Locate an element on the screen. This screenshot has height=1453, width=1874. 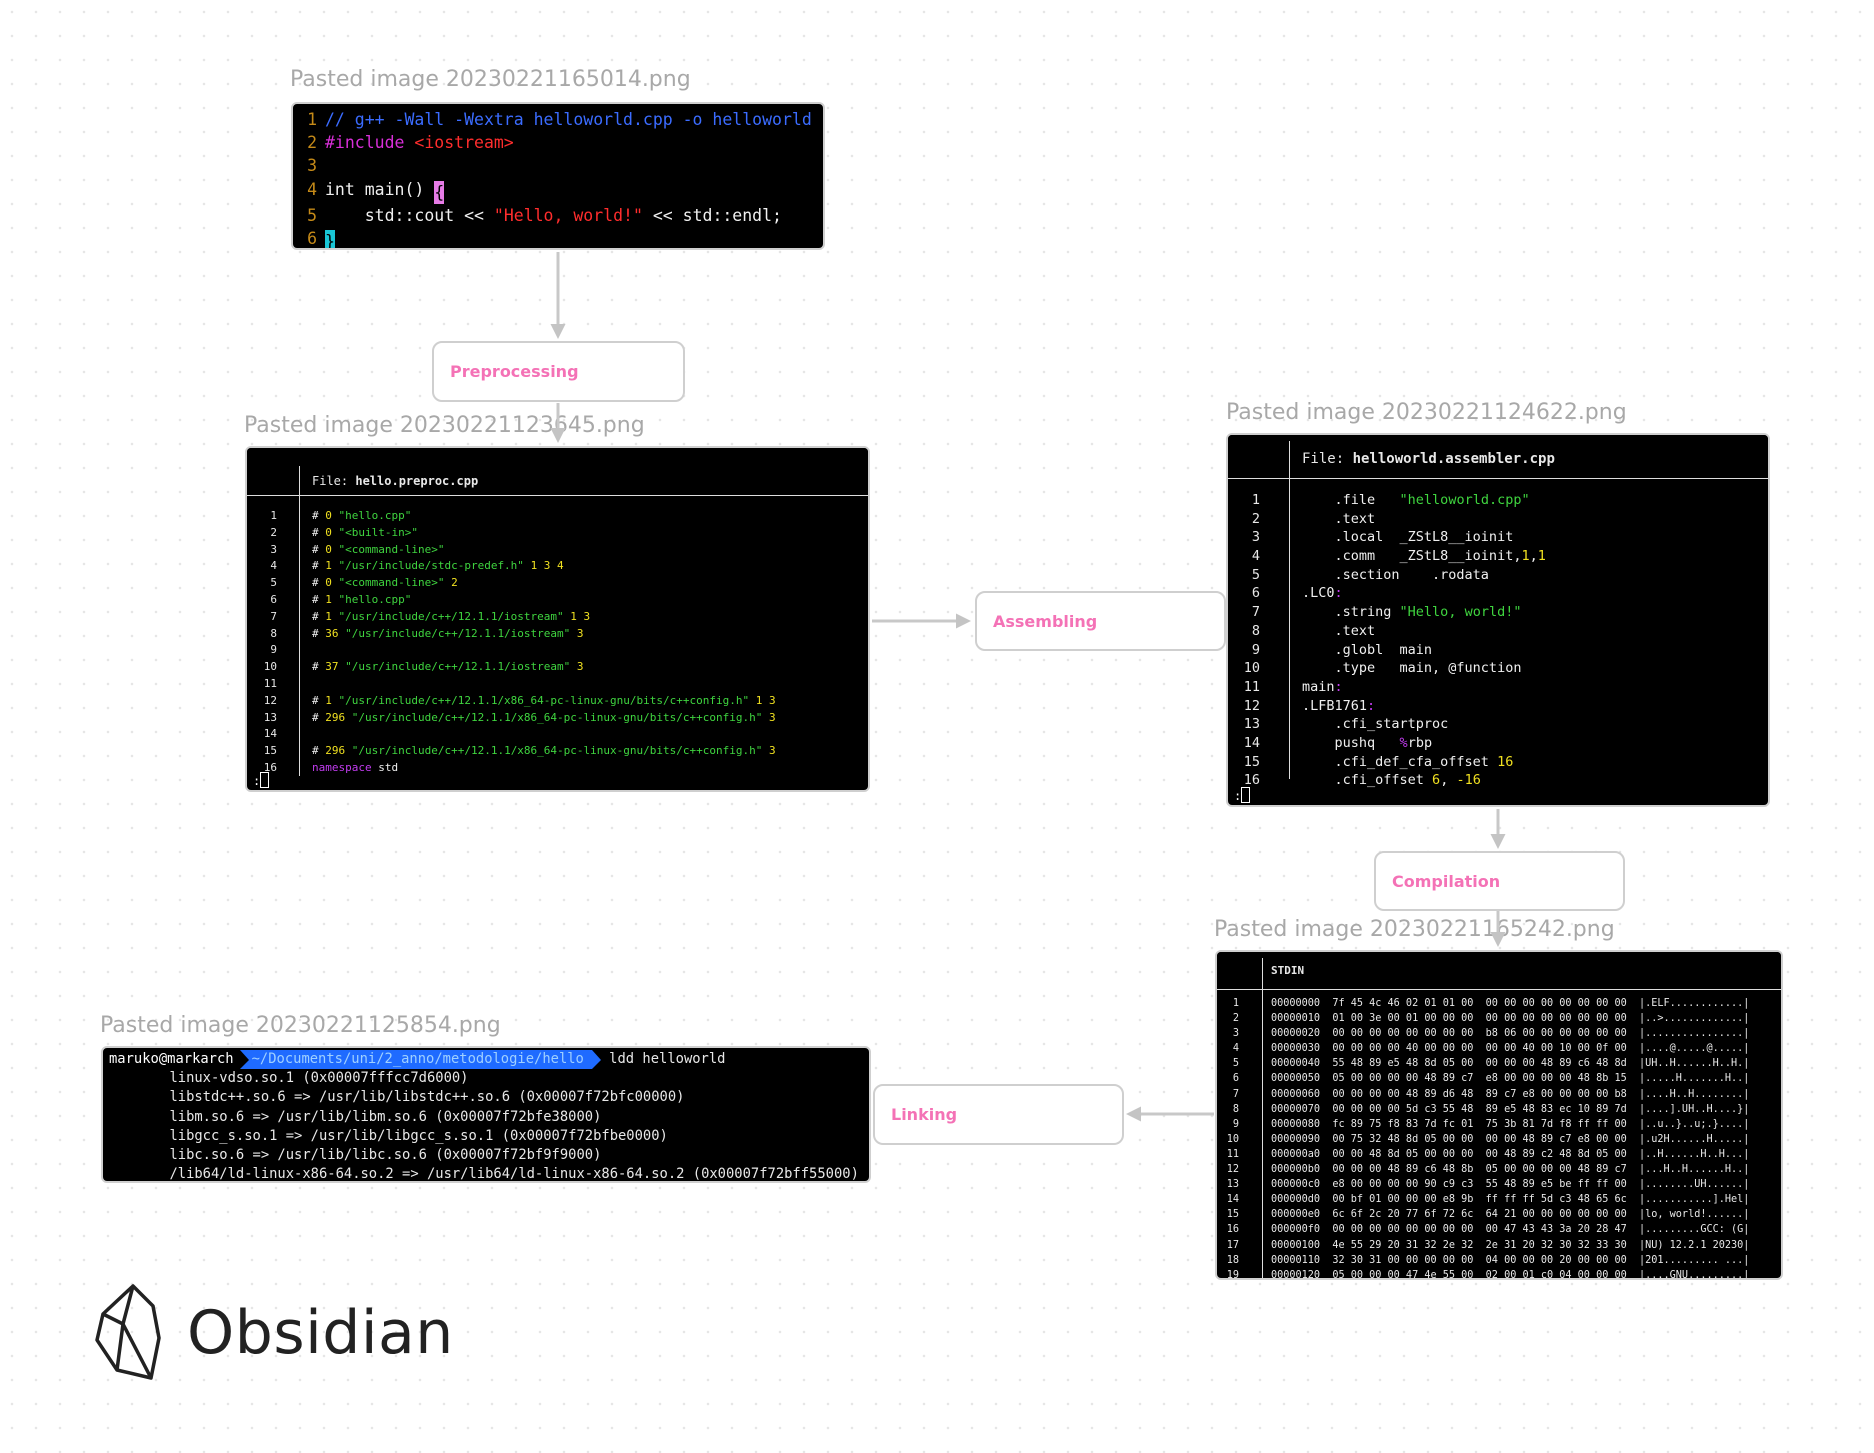
line-text: .text is located at coordinates (1339, 519).